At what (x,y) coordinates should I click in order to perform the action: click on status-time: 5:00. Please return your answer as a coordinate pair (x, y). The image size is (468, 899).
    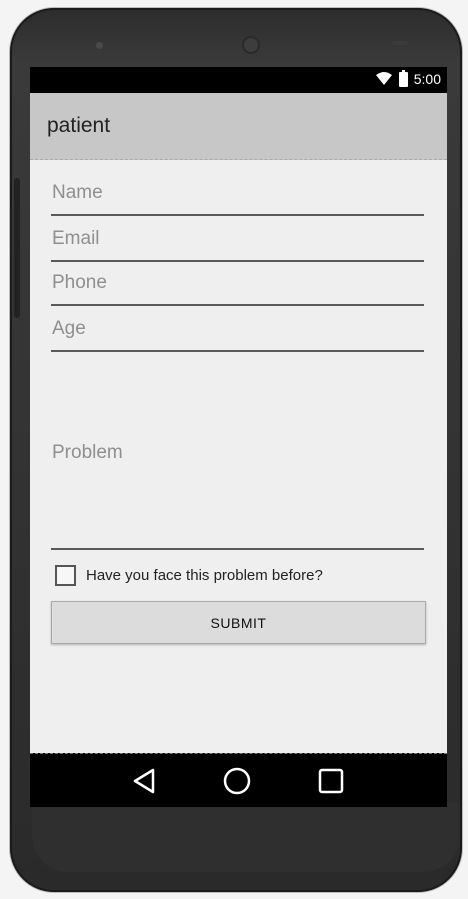
    Looking at the image, I should click on (427, 79).